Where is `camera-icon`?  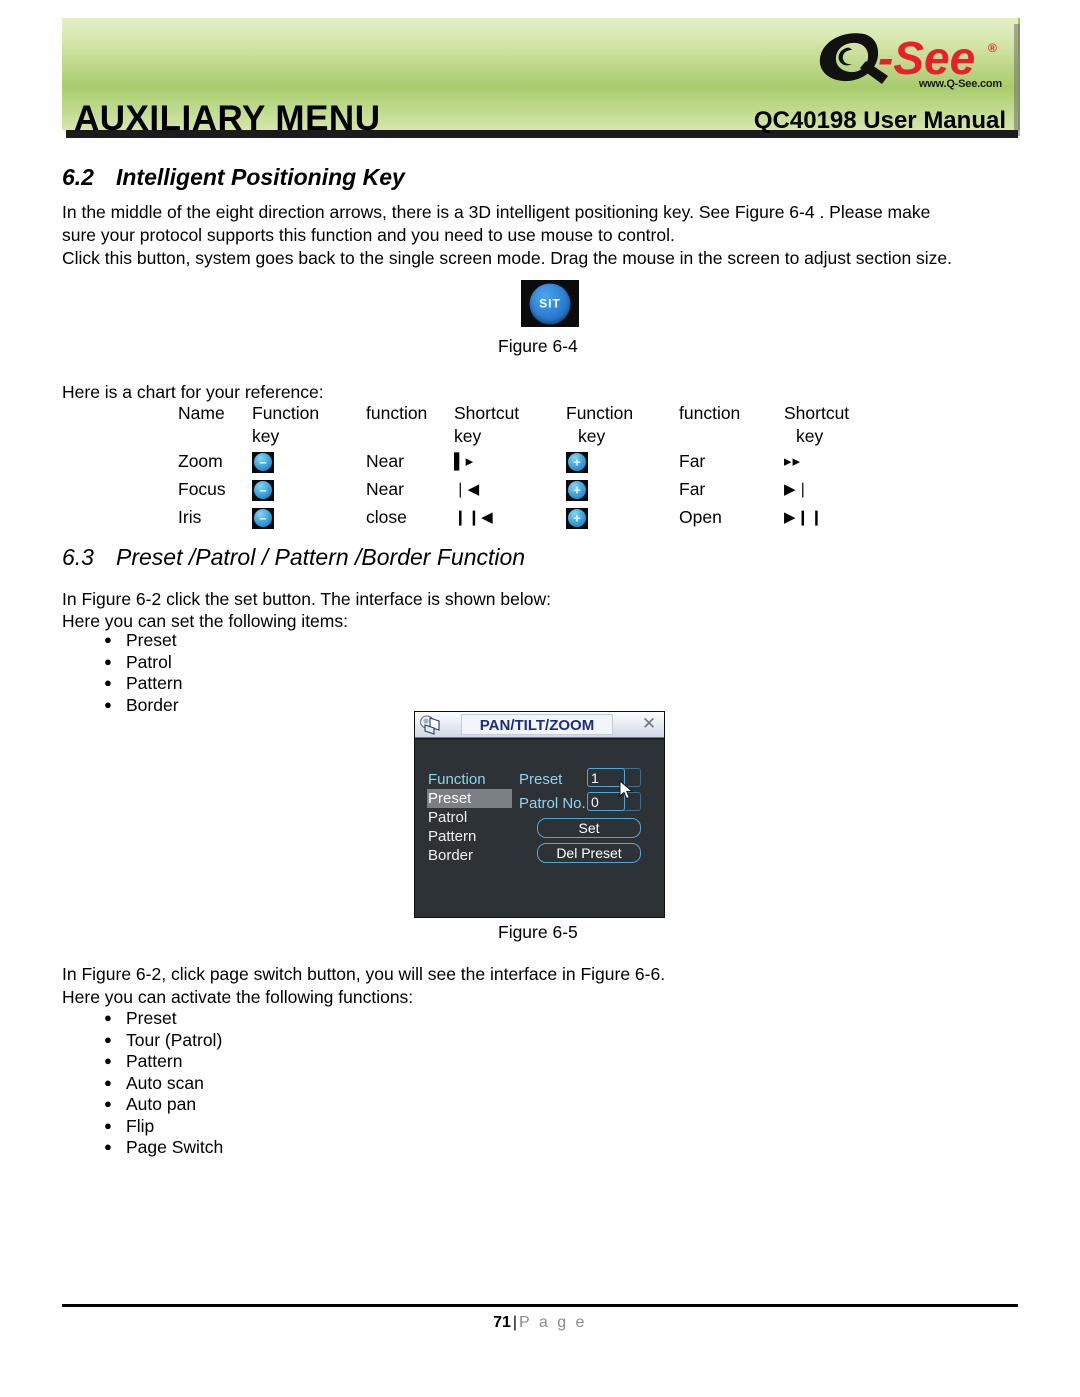 camera-icon is located at coordinates (430, 725).